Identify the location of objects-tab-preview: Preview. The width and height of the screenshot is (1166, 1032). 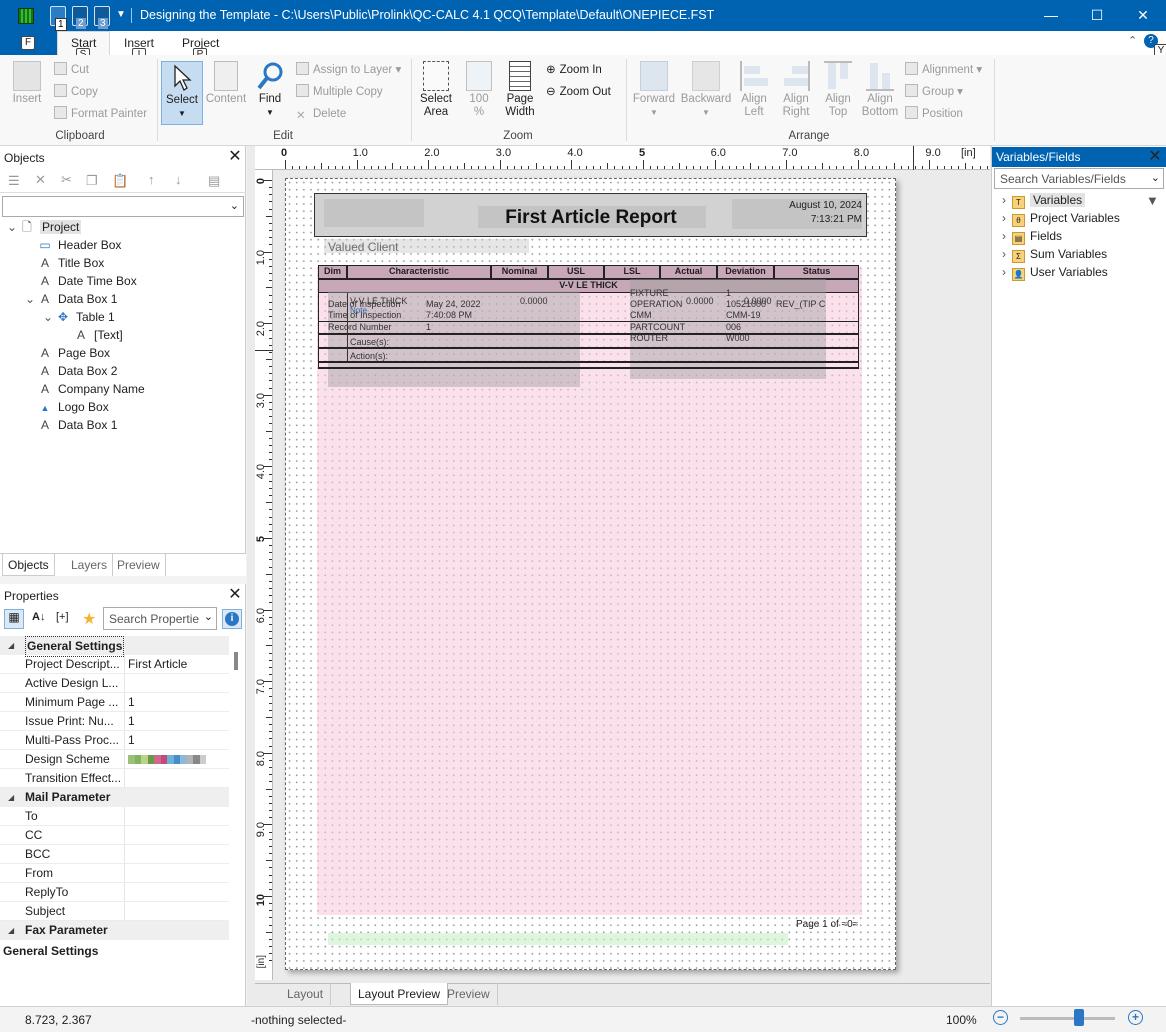
(139, 565).